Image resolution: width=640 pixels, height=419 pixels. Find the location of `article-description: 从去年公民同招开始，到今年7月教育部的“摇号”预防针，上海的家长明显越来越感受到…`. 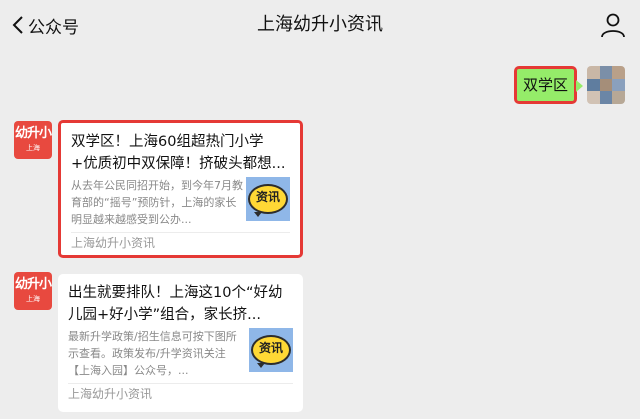

article-description: 从去年公民同招开始，到今年7月教育部的“摇号”预防针，上海的家长明显越来越感受到… is located at coordinates (157, 202).